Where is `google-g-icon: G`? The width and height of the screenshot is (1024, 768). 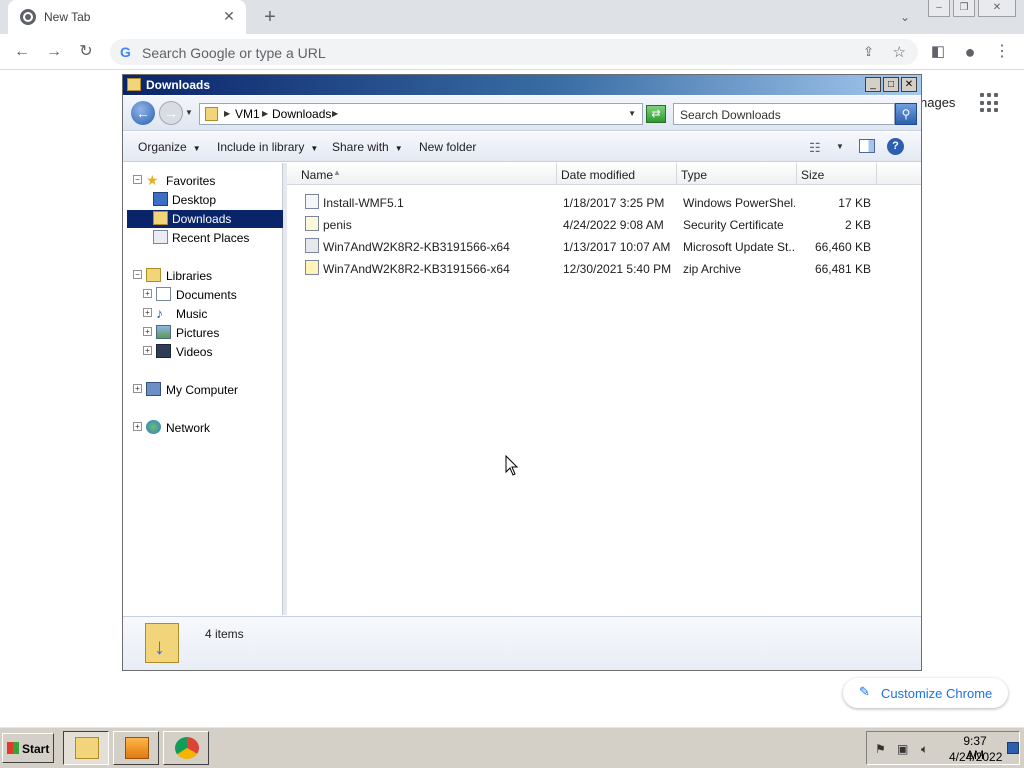 google-g-icon: G is located at coordinates (125, 52).